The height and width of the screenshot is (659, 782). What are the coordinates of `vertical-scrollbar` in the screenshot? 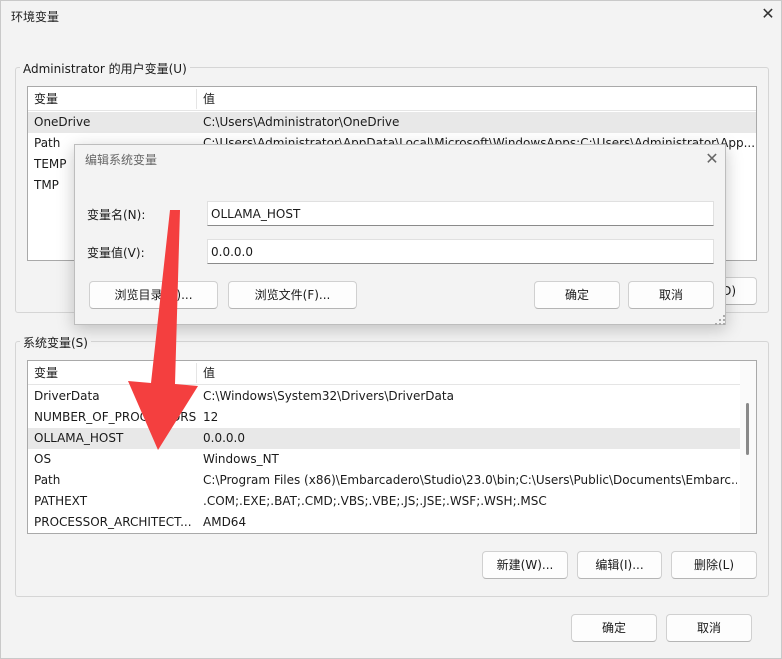 It's located at (748, 447).